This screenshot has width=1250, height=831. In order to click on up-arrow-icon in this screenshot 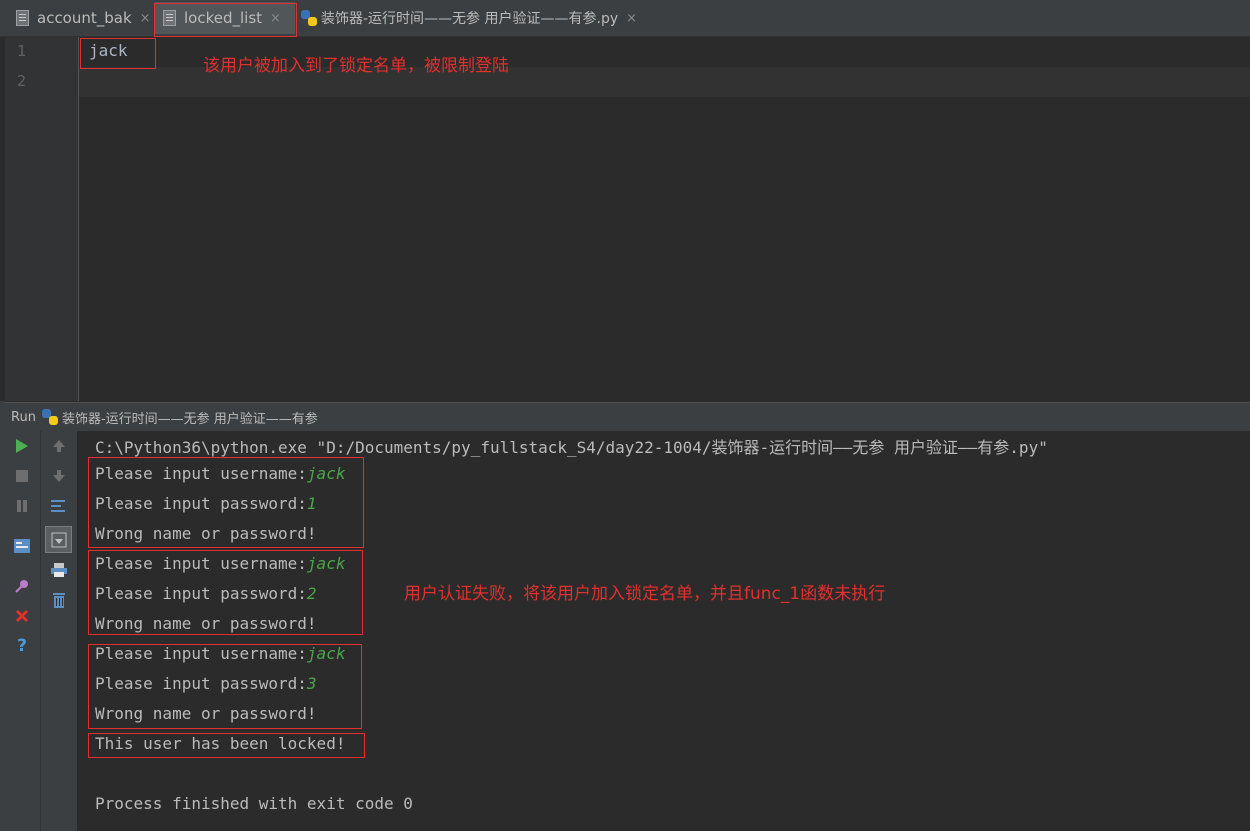, I will do `click(59, 446)`.